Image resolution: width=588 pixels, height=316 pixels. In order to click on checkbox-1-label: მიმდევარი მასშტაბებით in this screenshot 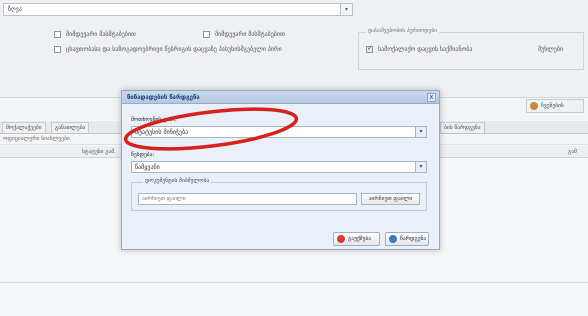, I will do `click(101, 34)`.